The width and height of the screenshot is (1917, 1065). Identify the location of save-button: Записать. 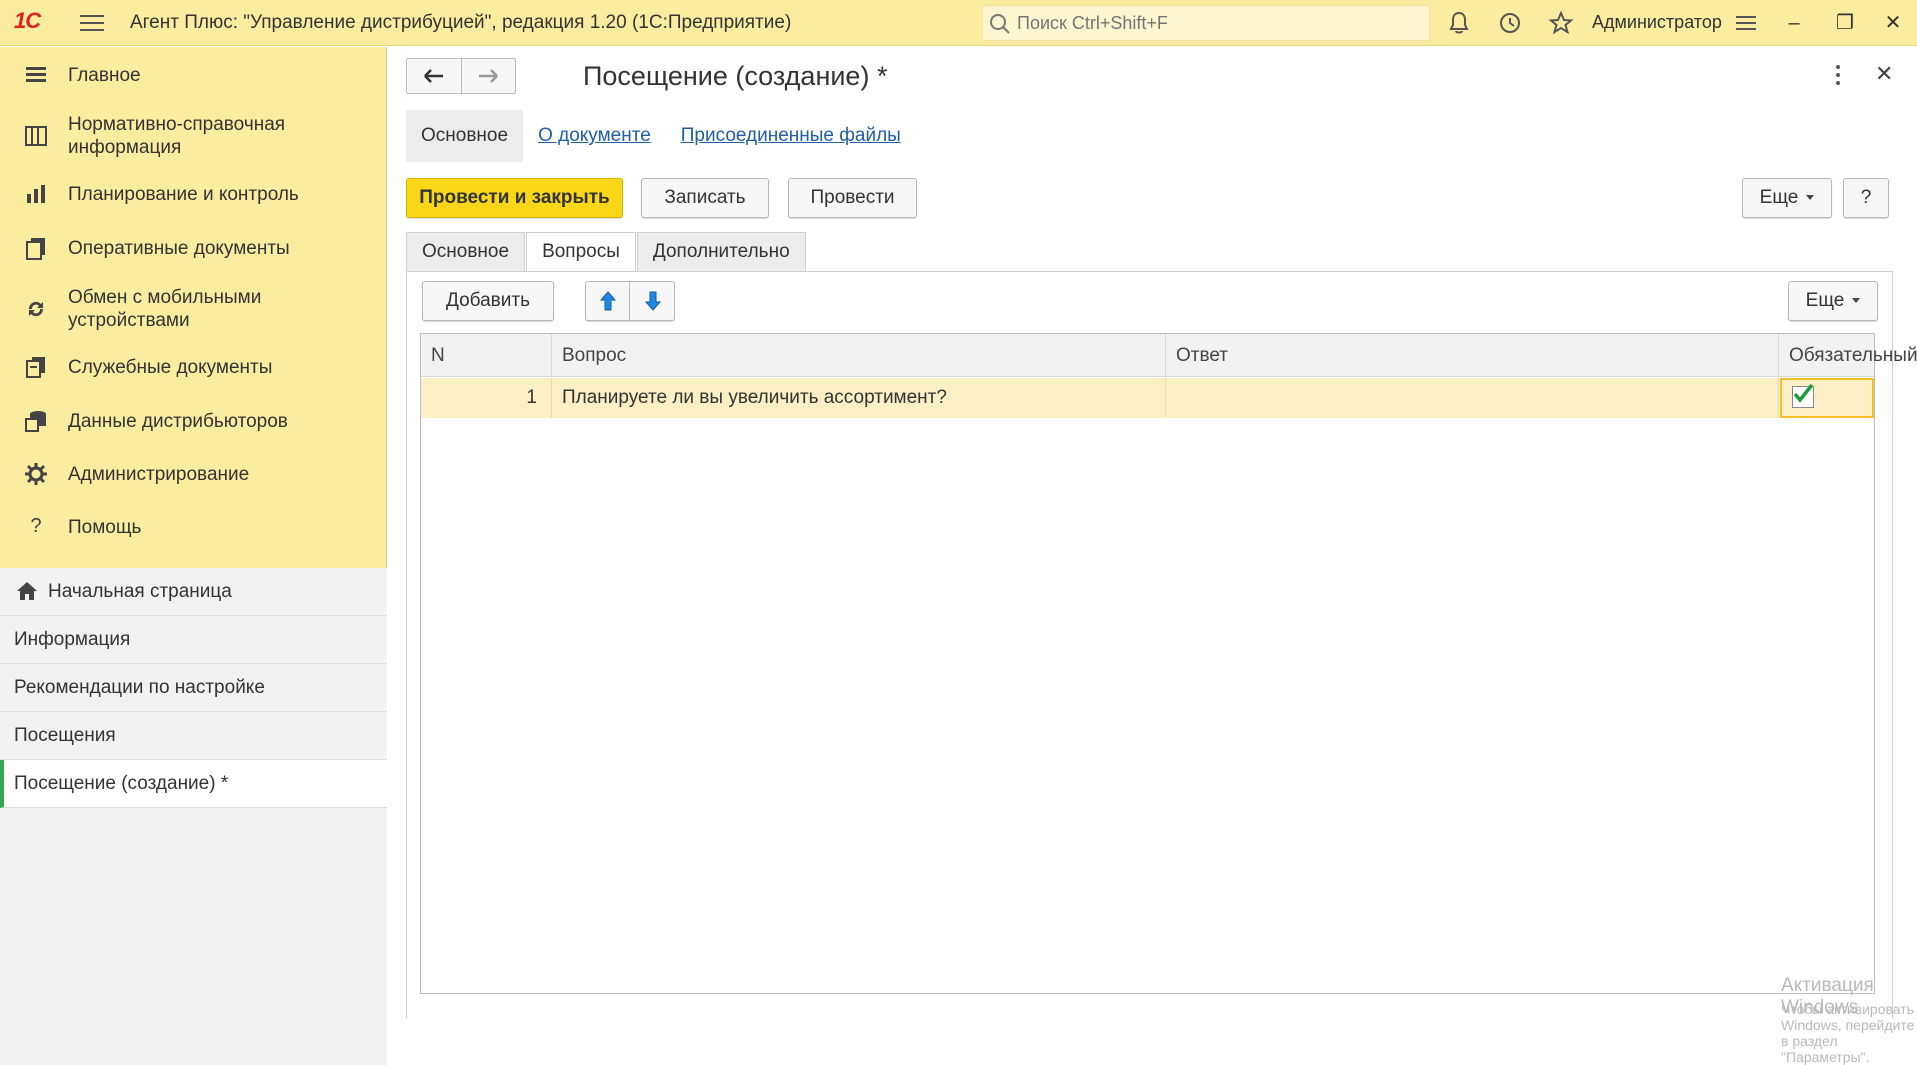
(705, 198).